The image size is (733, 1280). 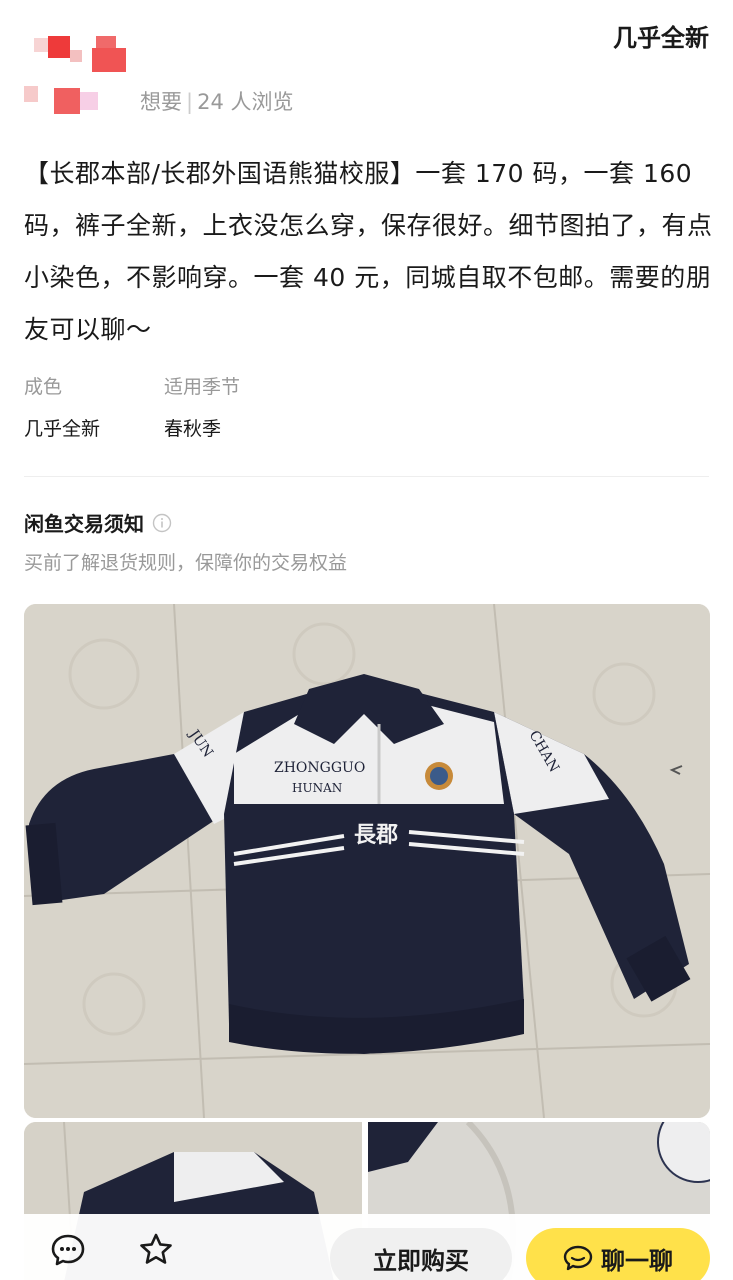 What do you see at coordinates (43, 387) in the screenshot?
I see `attribute-label: 成色` at bounding box center [43, 387].